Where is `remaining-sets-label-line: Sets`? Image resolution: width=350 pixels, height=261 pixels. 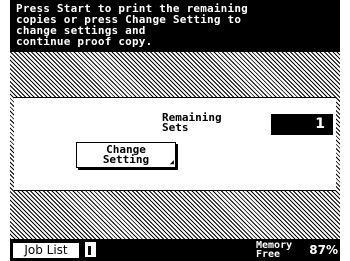 remaining-sets-label-line: Sets is located at coordinates (175, 127).